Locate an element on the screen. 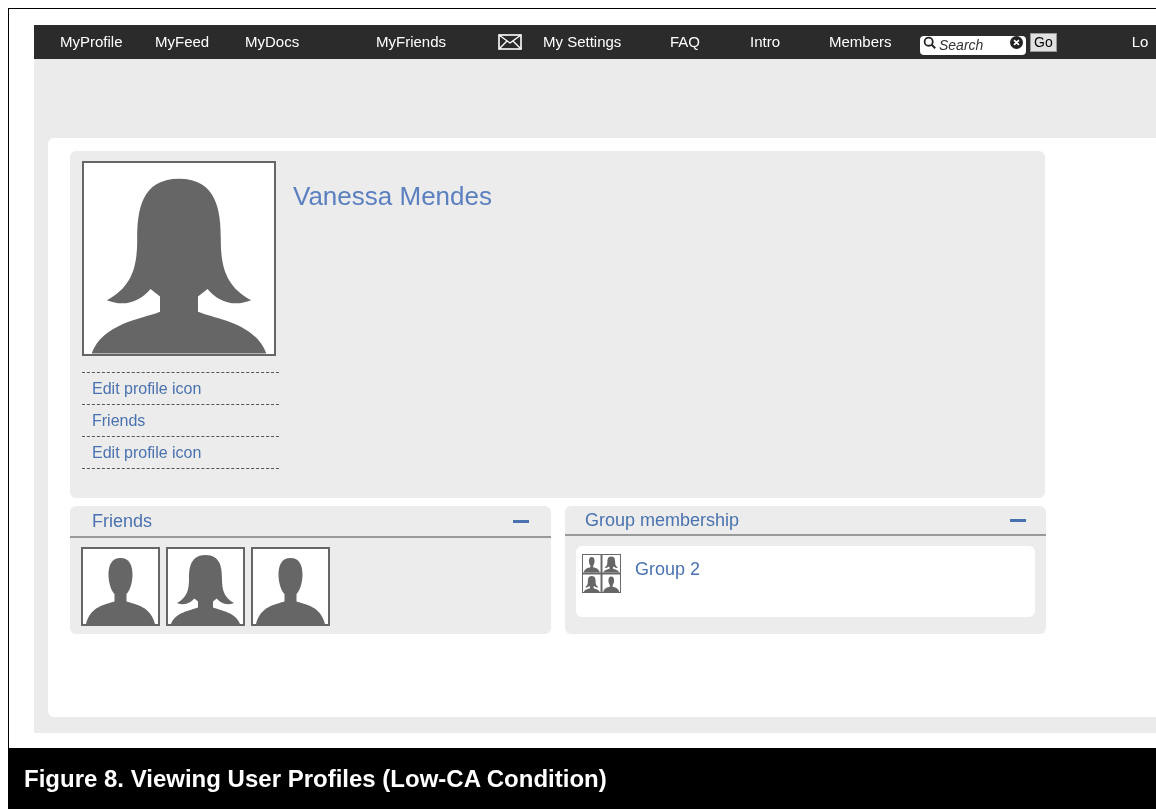  nav-link: Intro is located at coordinates (765, 41).